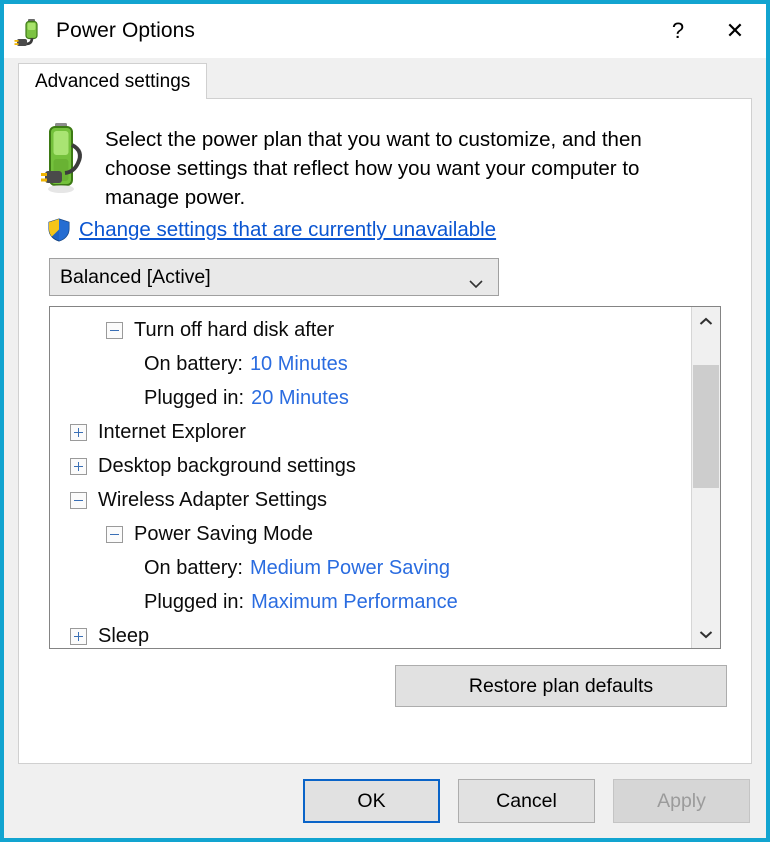  I want to click on scrollbar-track, so click(706, 477).